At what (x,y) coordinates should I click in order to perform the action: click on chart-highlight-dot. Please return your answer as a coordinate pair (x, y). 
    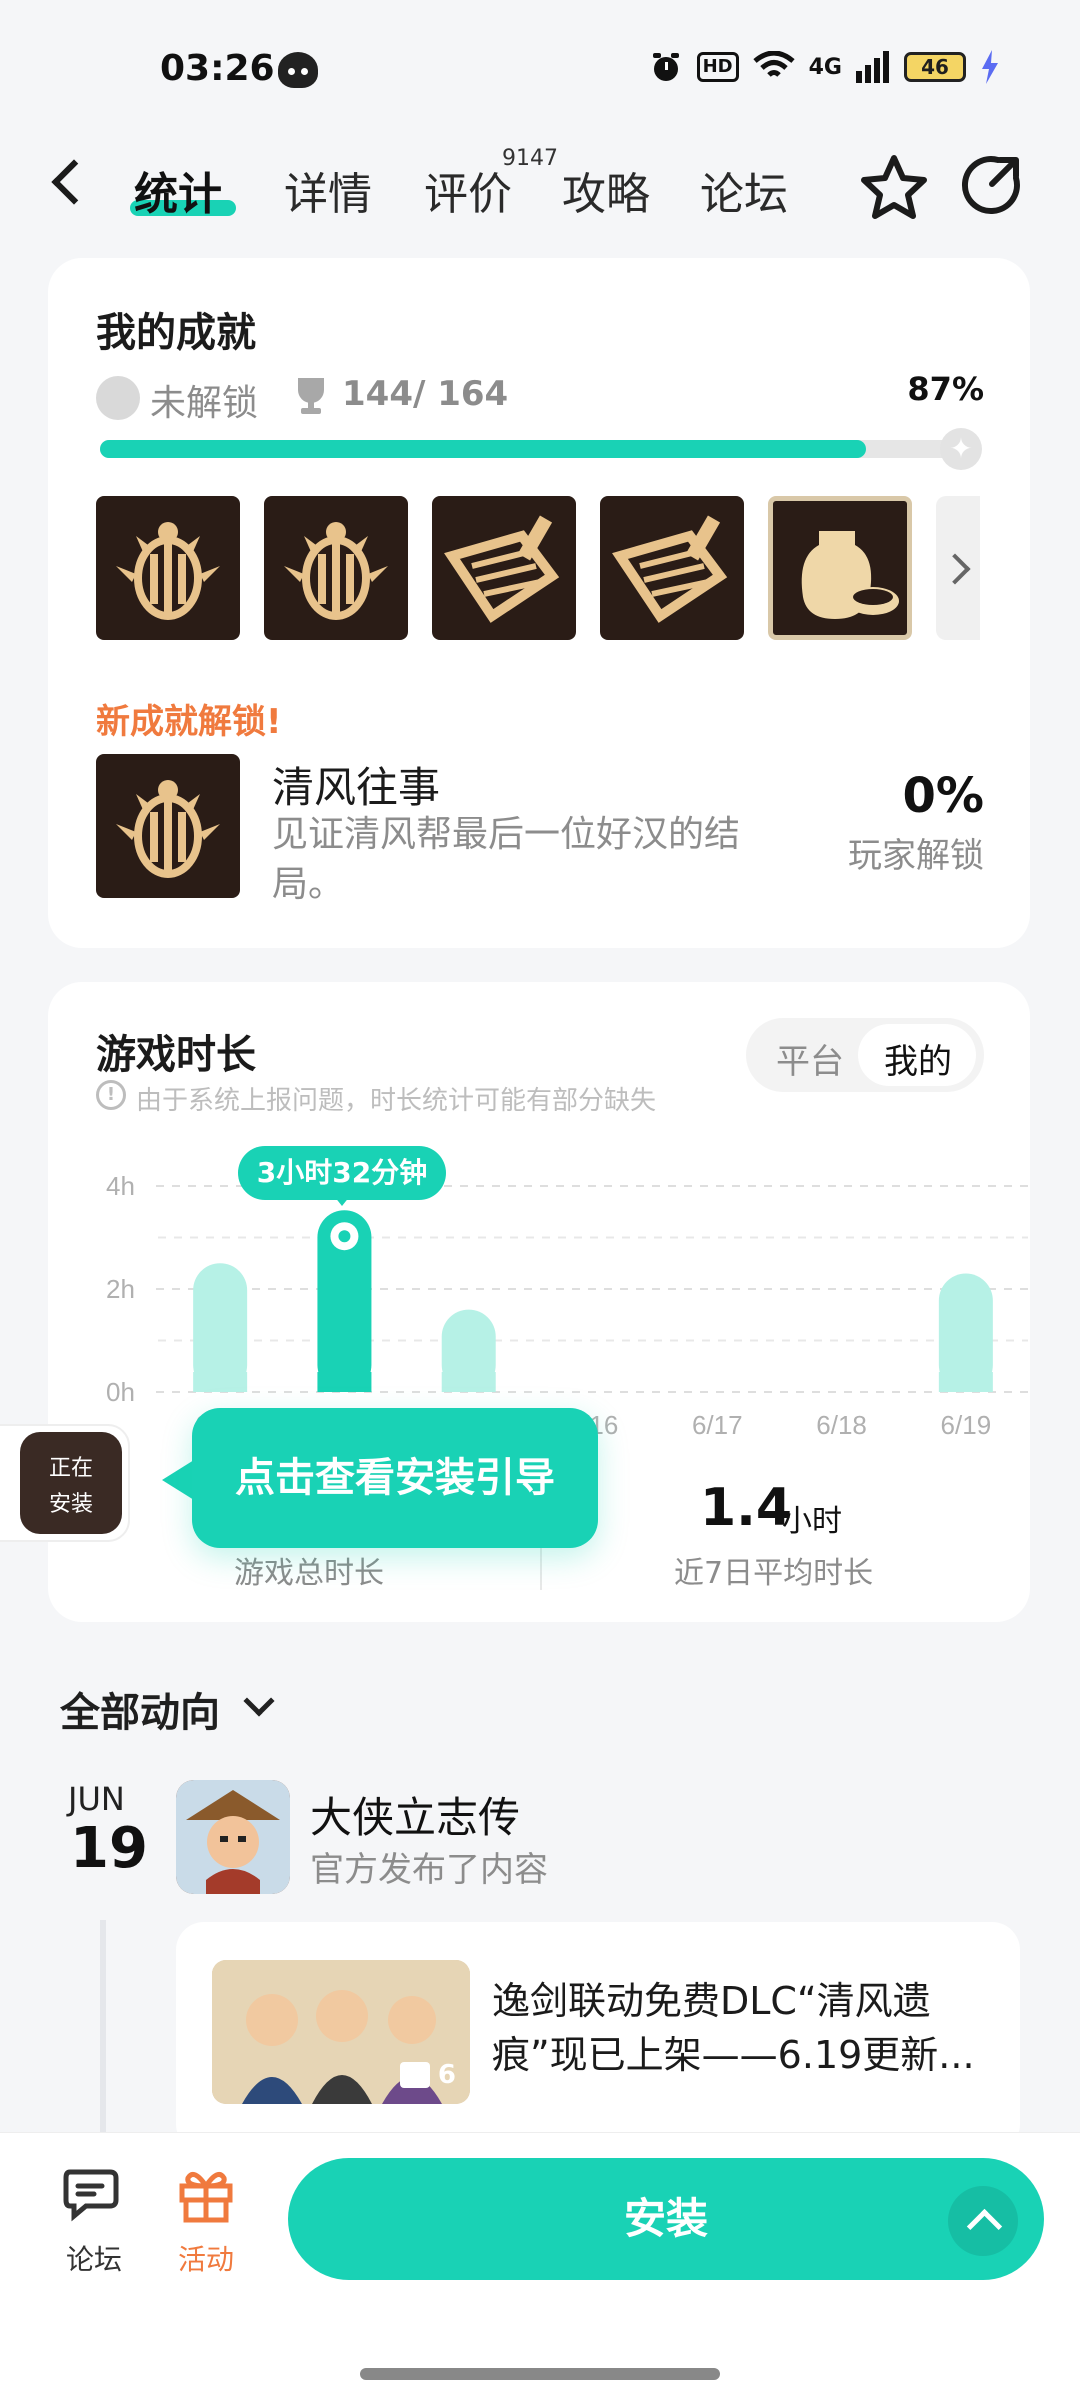
    Looking at the image, I should click on (344, 1236).